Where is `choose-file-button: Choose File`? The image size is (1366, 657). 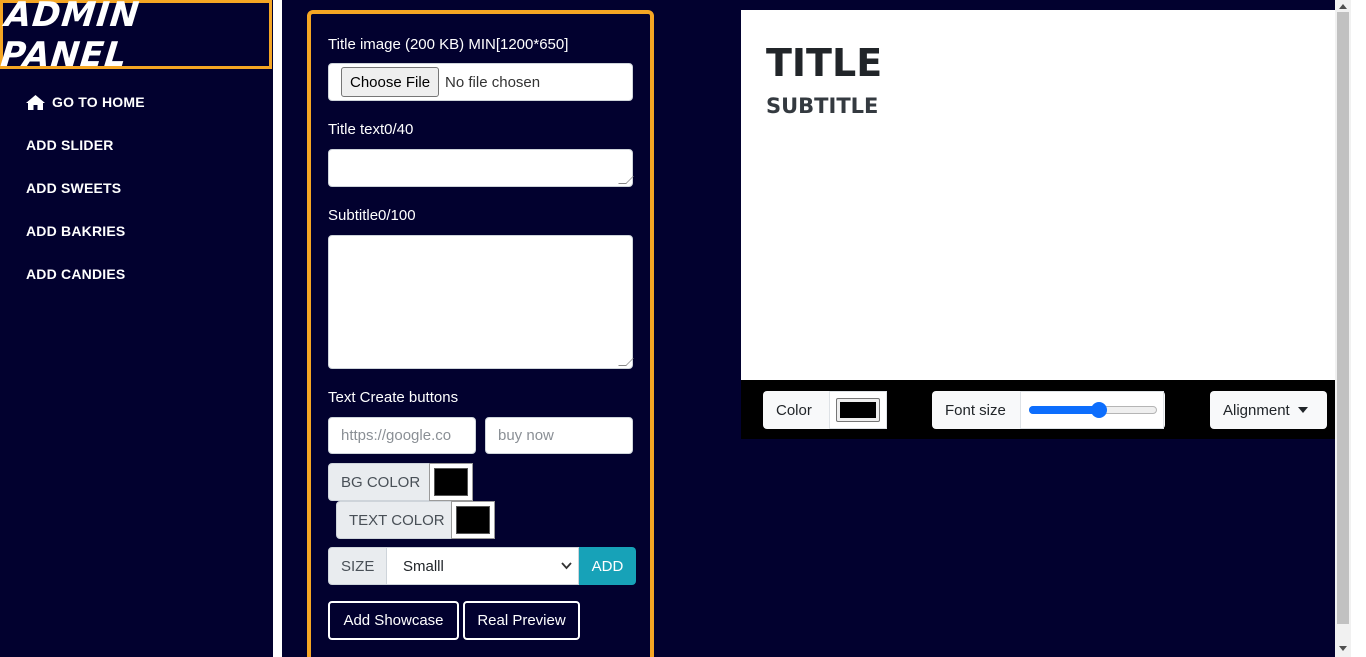
choose-file-button: Choose File is located at coordinates (390, 82).